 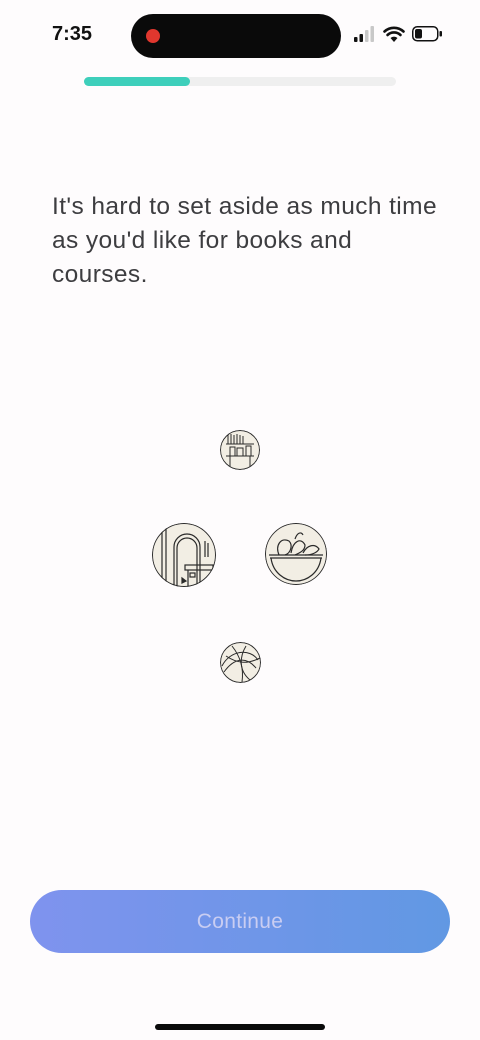 What do you see at coordinates (236, 36) in the screenshot?
I see `dynamic-island` at bounding box center [236, 36].